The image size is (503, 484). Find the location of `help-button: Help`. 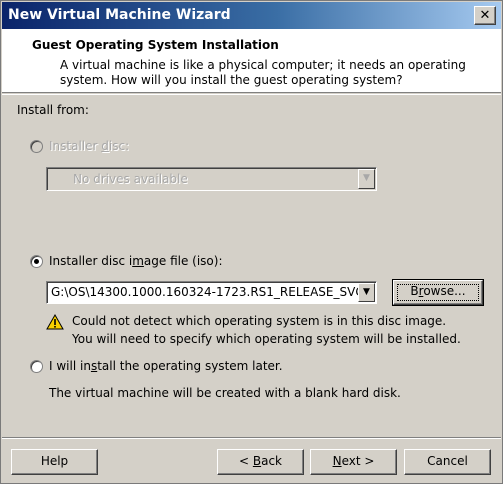

help-button: Help is located at coordinates (54, 462).